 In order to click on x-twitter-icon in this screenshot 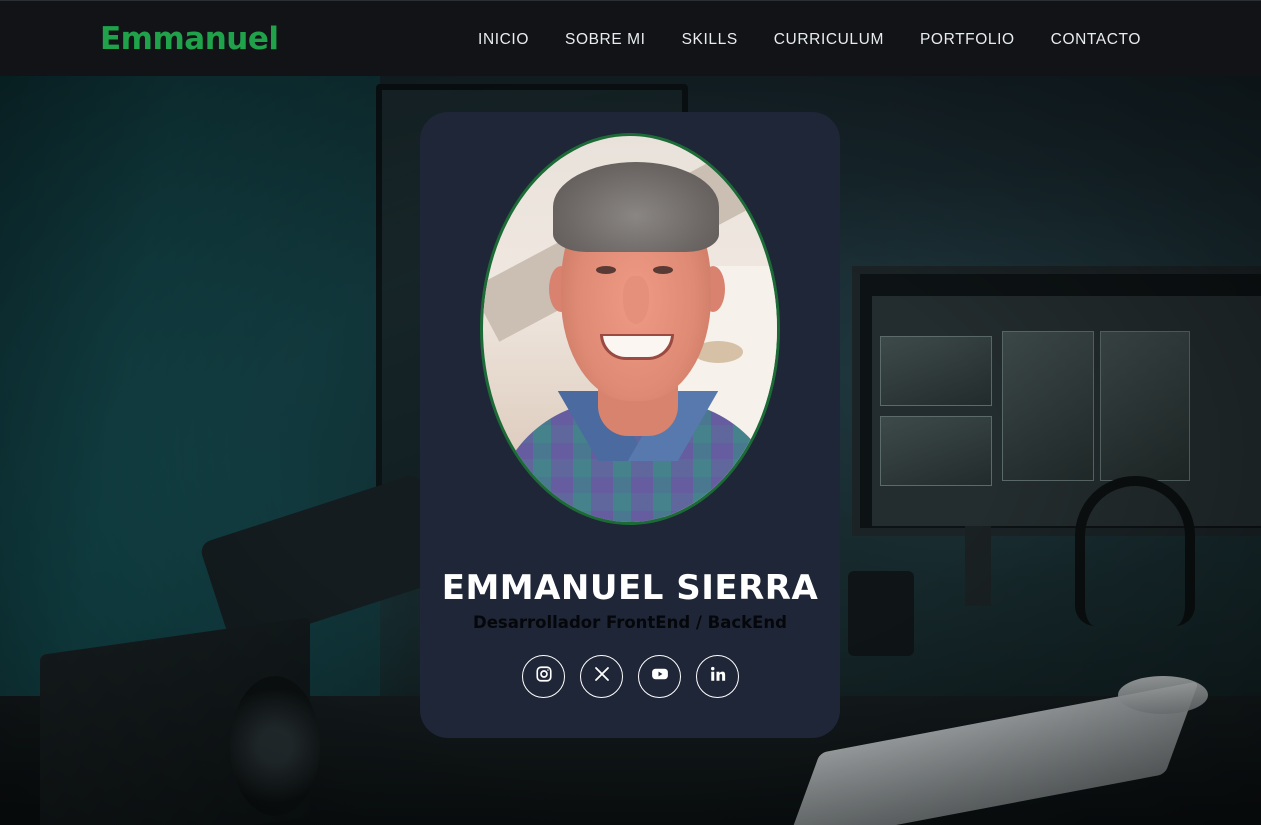, I will do `click(602, 676)`.